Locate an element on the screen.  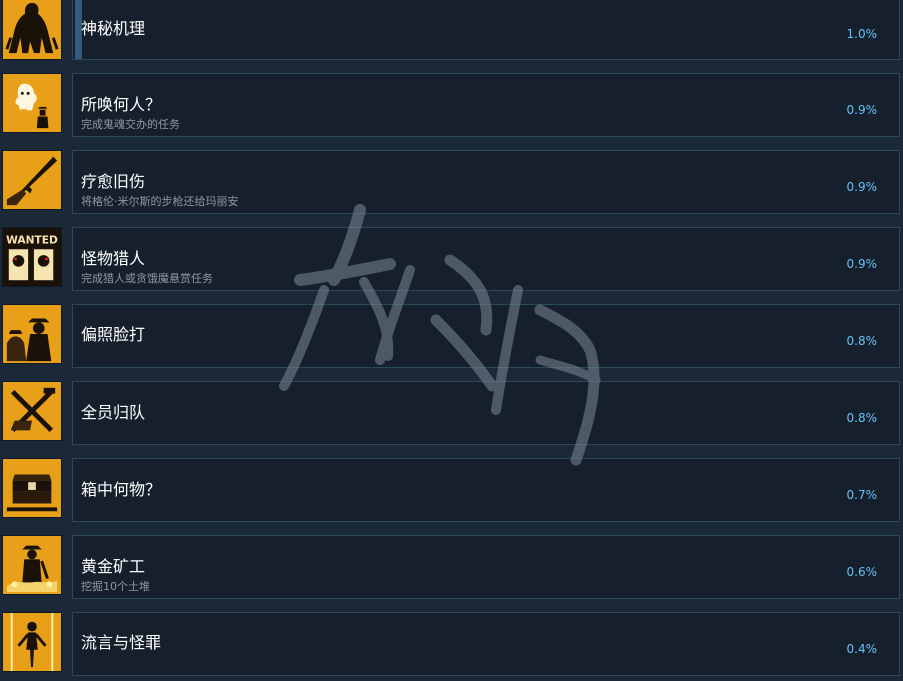
achievement-title: 箱中何物？ is located at coordinates (121, 489).